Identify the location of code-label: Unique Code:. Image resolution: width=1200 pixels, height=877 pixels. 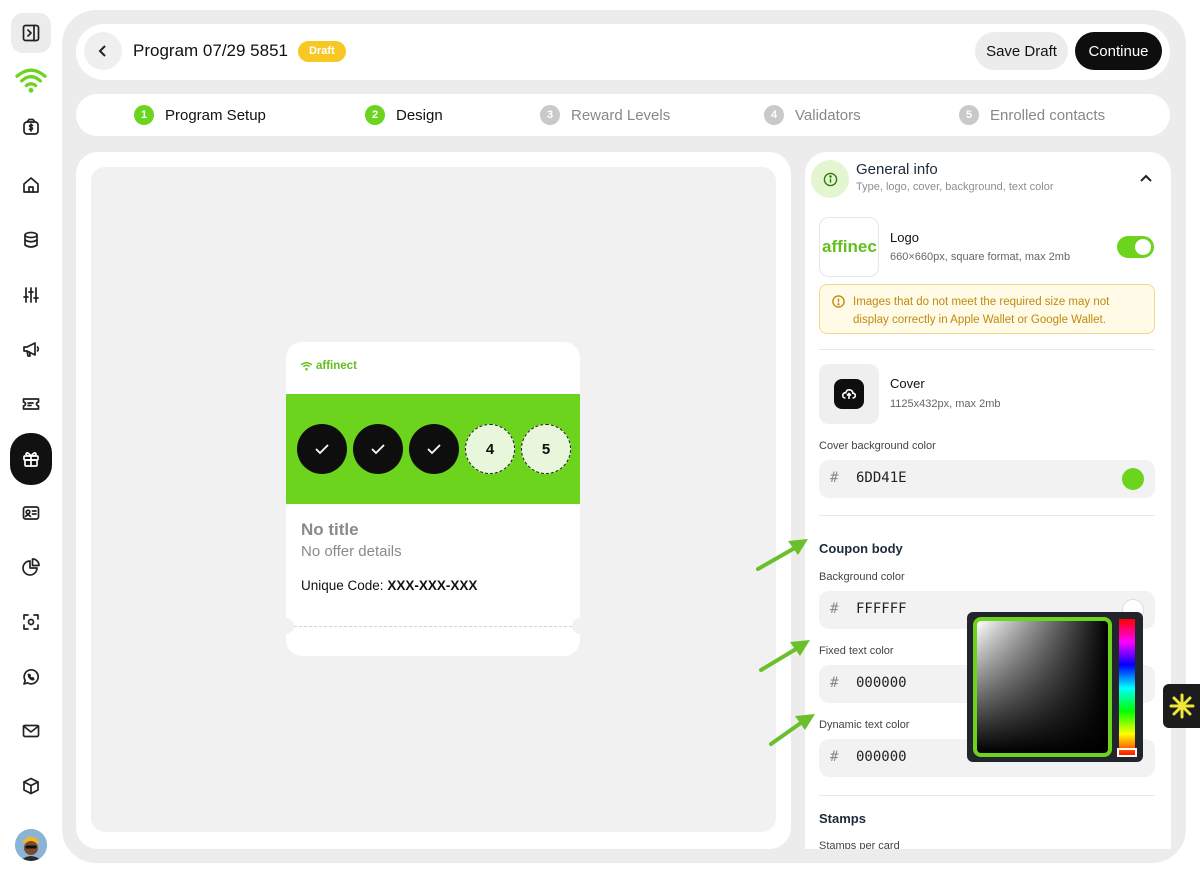
(342, 585).